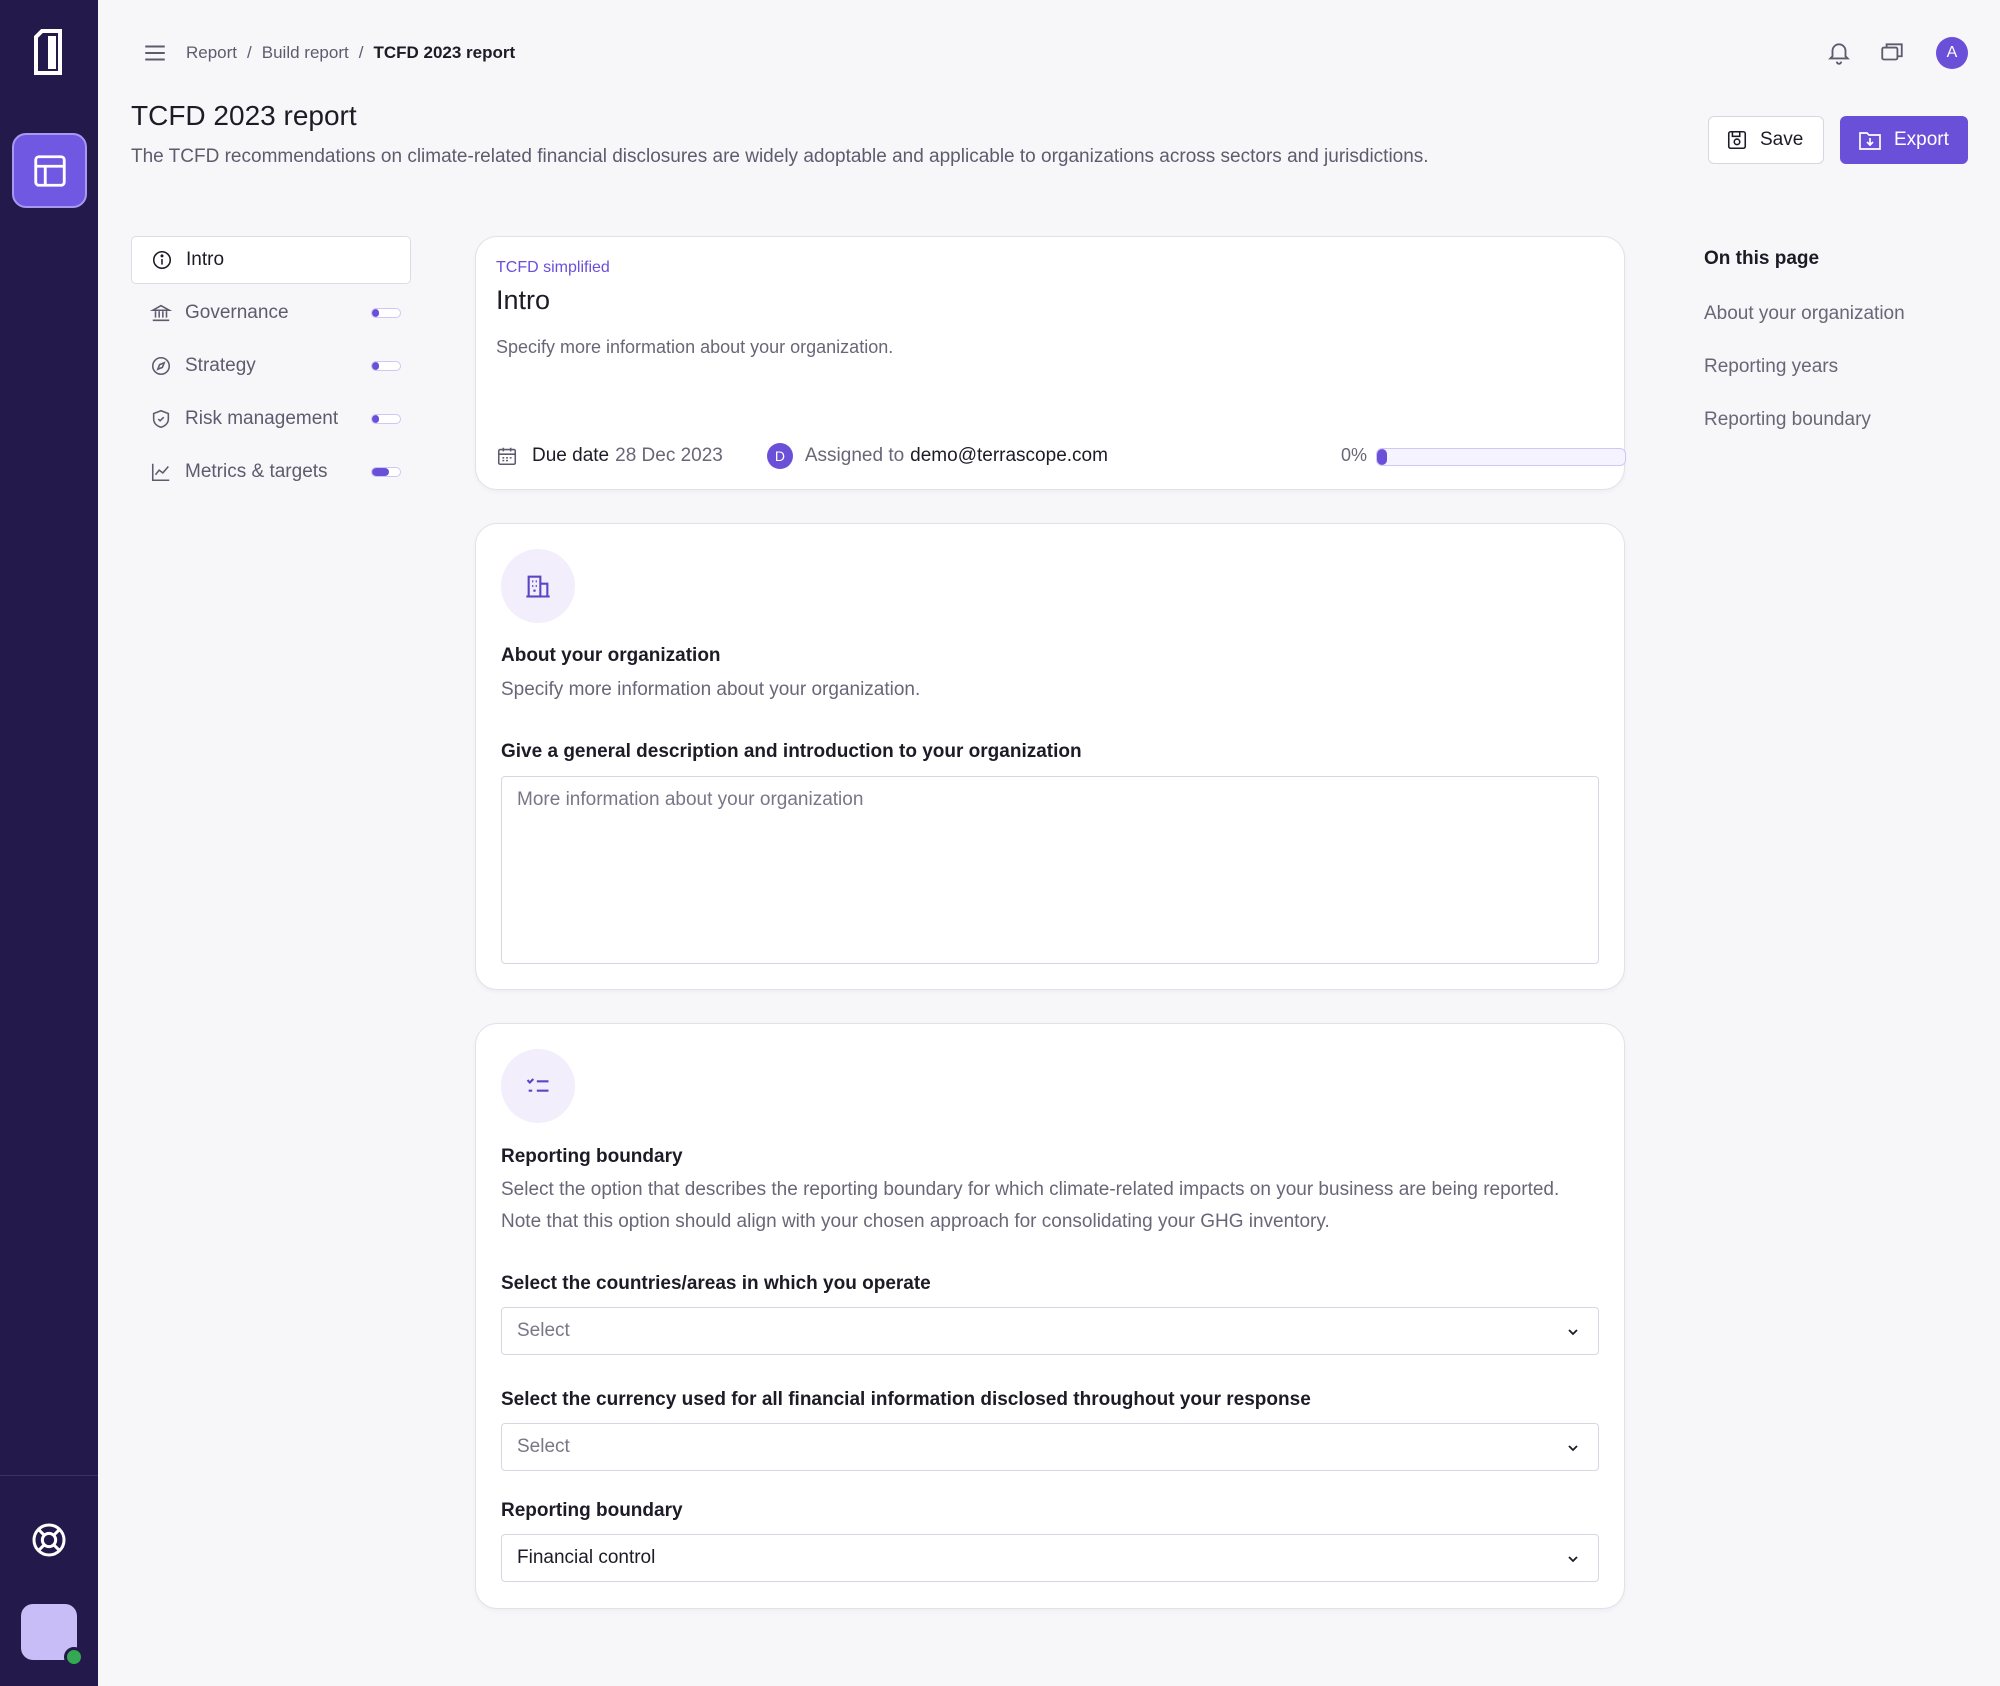 Image resolution: width=2000 pixels, height=1686 pixels. Describe the element at coordinates (205, 259) in the screenshot. I see `section-nav-label: Intro` at that location.